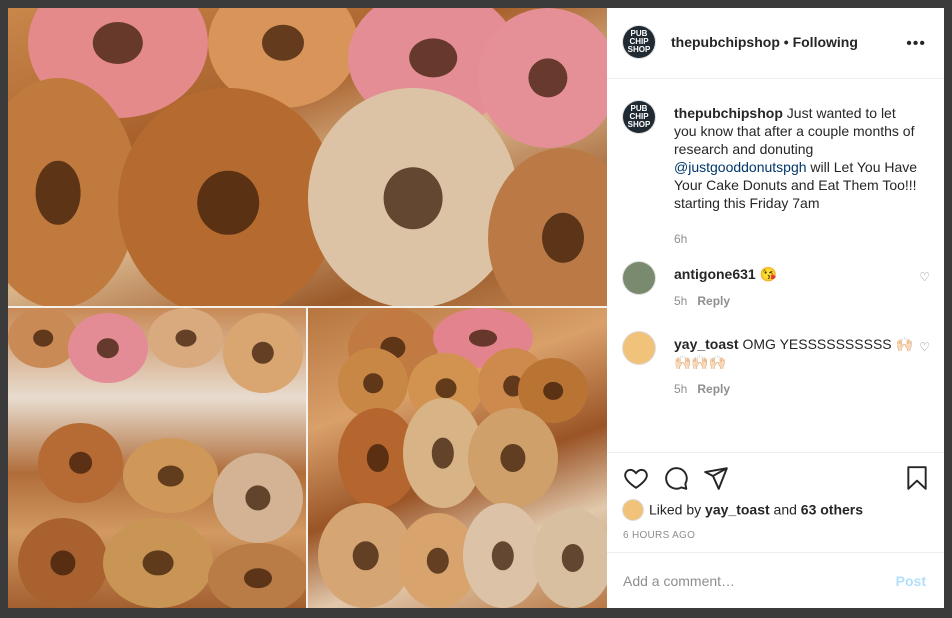  What do you see at coordinates (775, 580) in the screenshot?
I see `add-comment-bar: Add a comment… Post` at bounding box center [775, 580].